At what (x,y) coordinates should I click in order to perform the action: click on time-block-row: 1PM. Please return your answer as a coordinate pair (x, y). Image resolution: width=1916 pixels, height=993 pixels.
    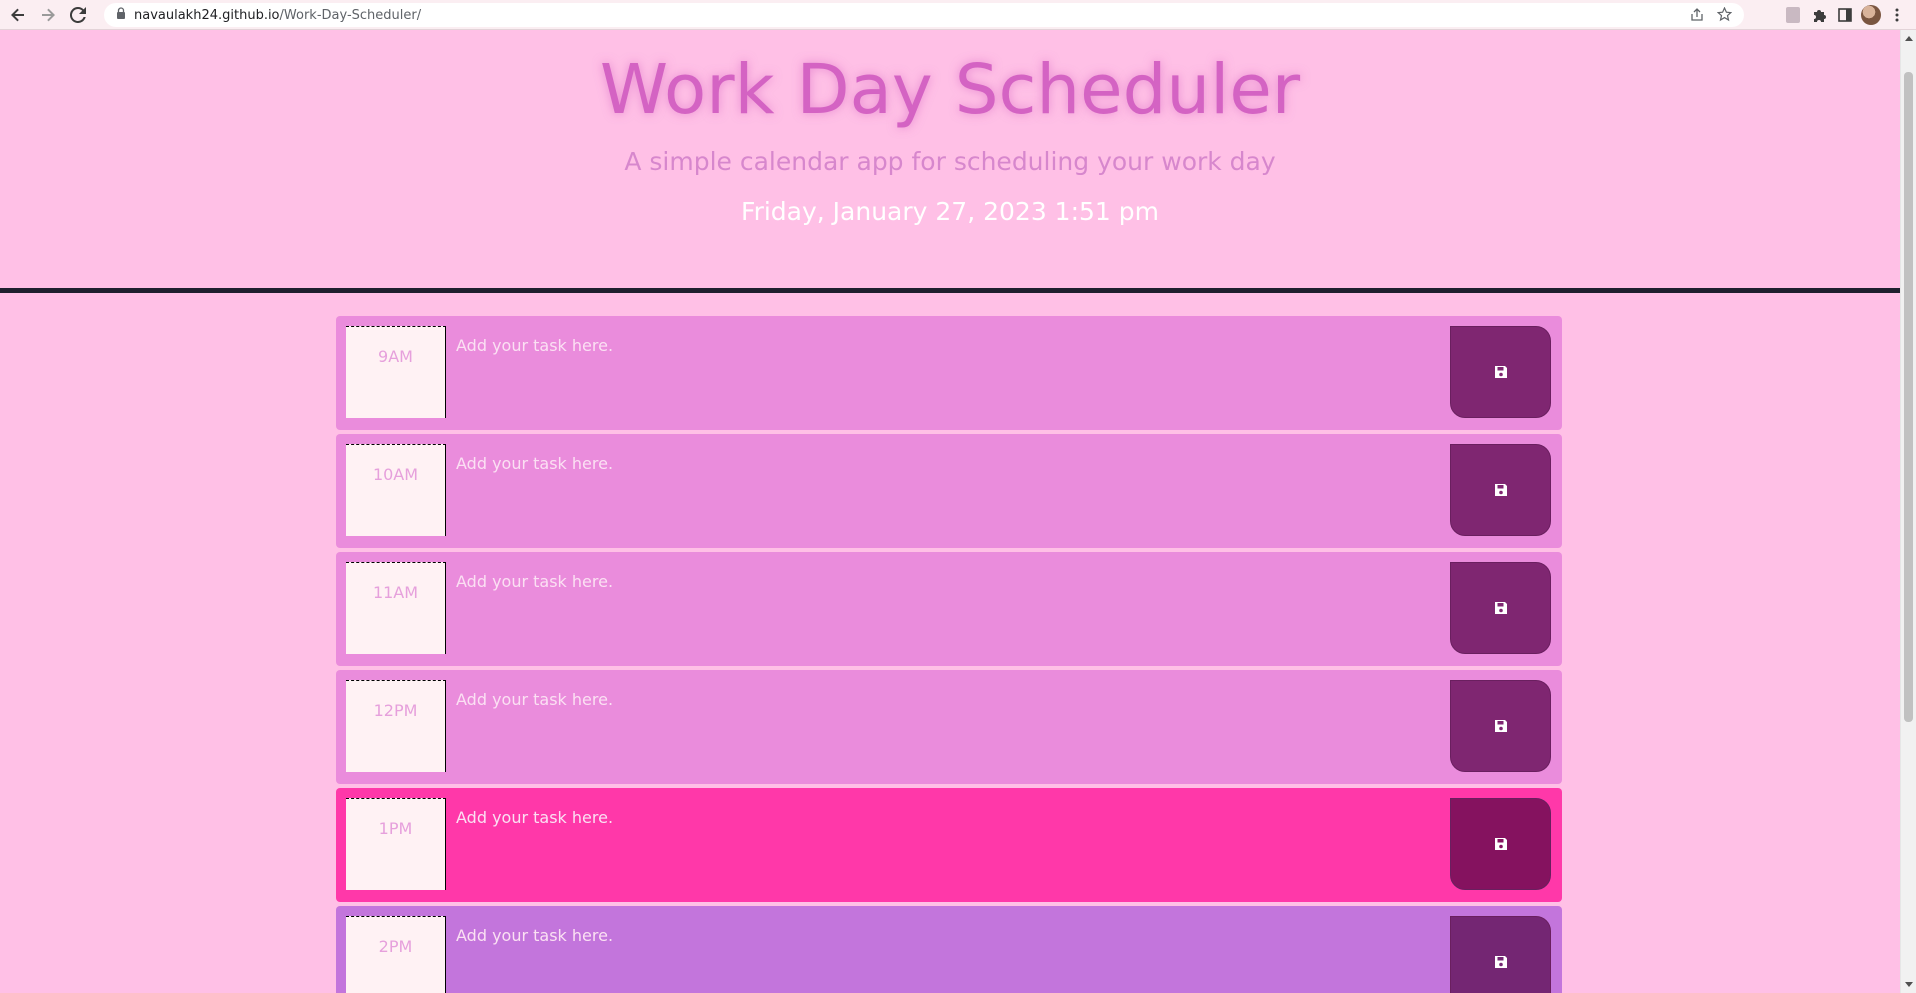
    Looking at the image, I should click on (949, 845).